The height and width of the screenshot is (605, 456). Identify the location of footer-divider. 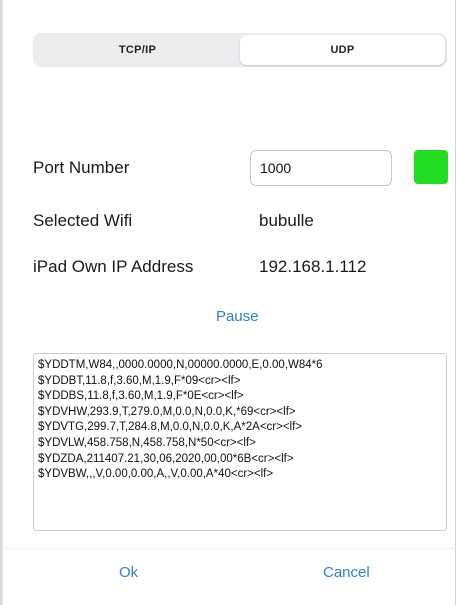
(230, 548).